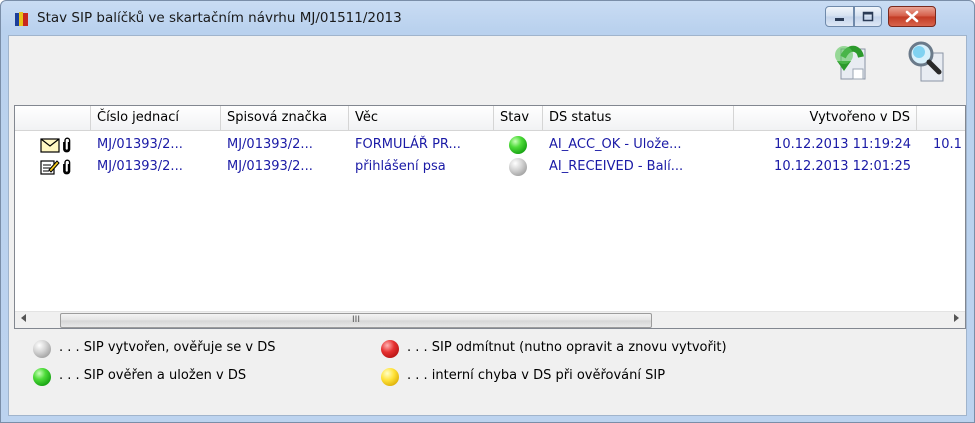 Image resolution: width=975 pixels, height=423 pixels. I want to click on close-icon, so click(912, 16).